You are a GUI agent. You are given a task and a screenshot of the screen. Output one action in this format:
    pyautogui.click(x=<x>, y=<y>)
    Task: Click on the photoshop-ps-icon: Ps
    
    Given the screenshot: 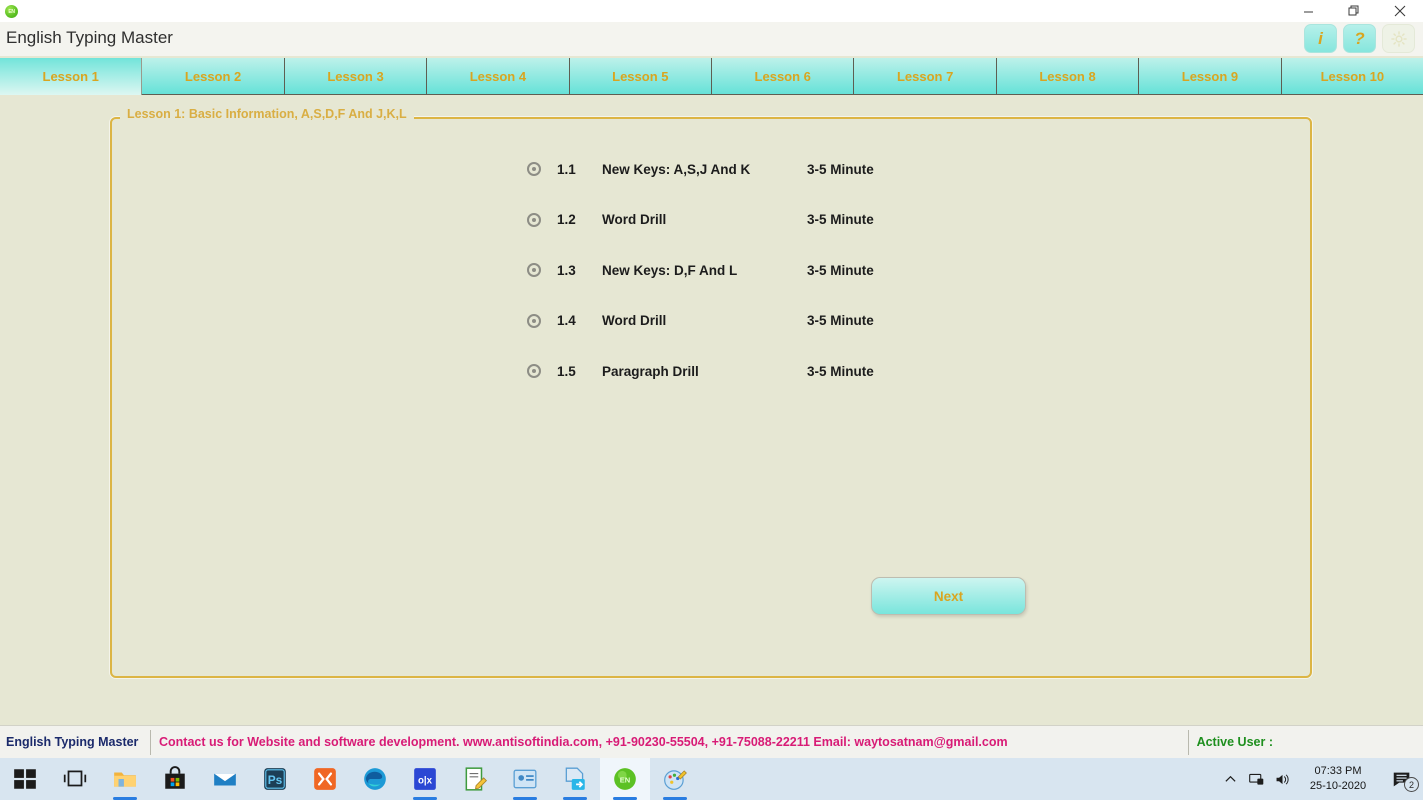 What is the action you would take?
    pyautogui.click(x=275, y=779)
    